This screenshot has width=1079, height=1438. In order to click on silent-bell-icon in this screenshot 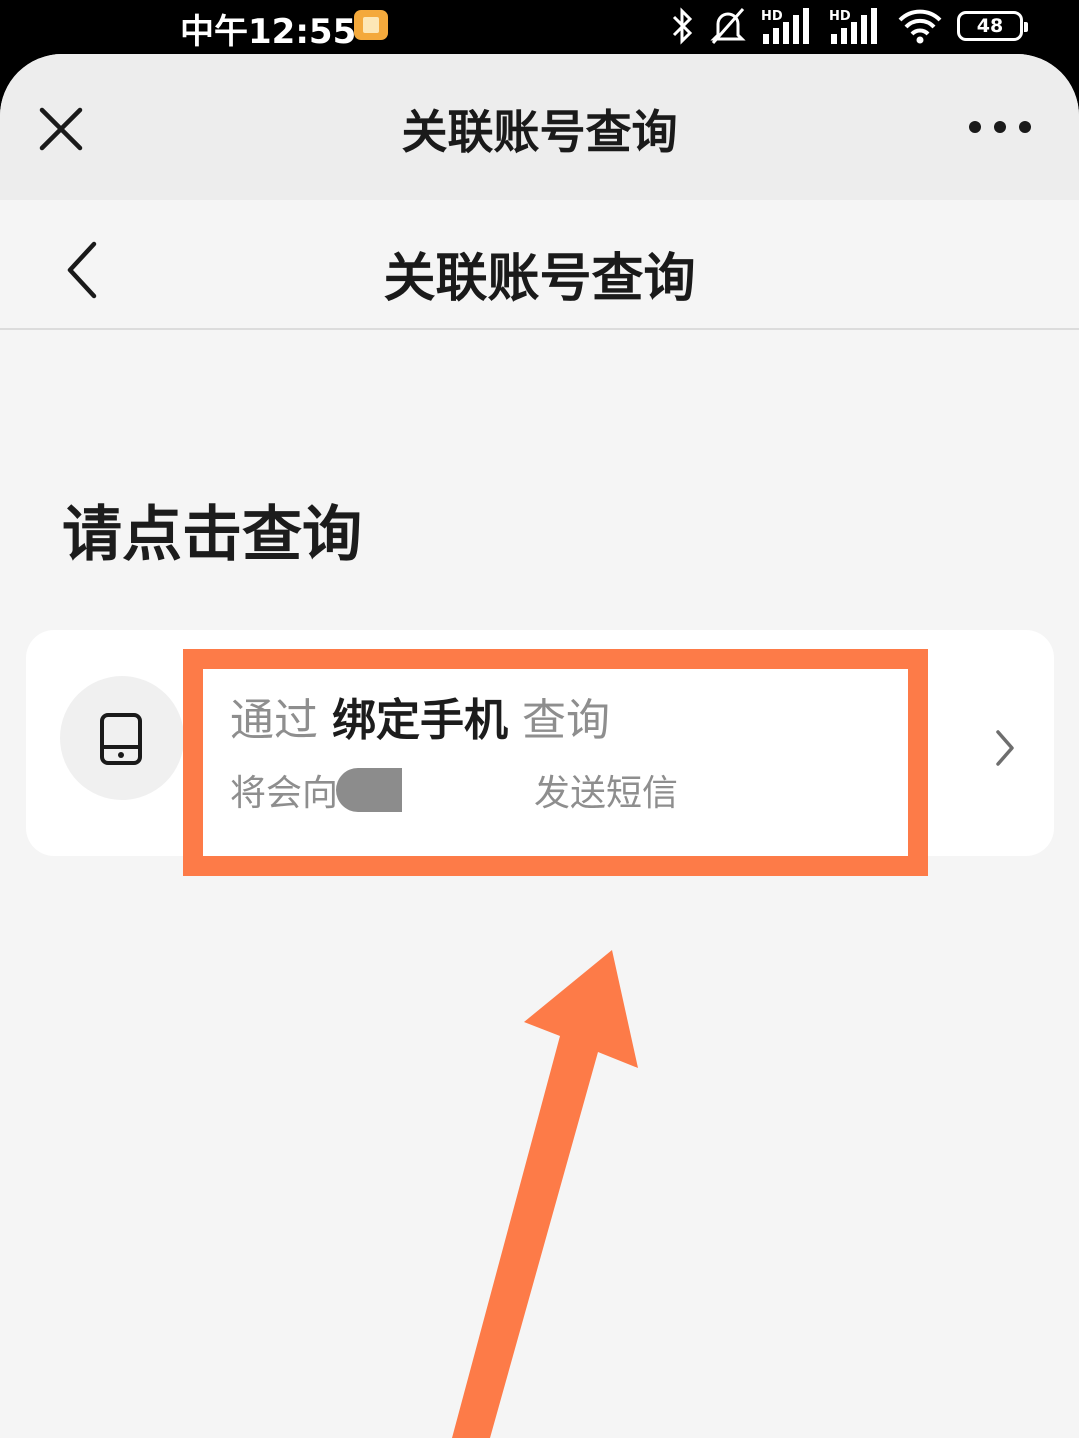, I will do `click(728, 26)`.